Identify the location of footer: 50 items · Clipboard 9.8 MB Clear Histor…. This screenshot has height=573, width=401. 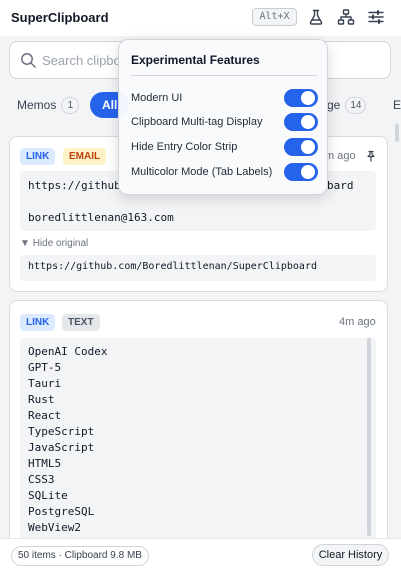
(200, 555).